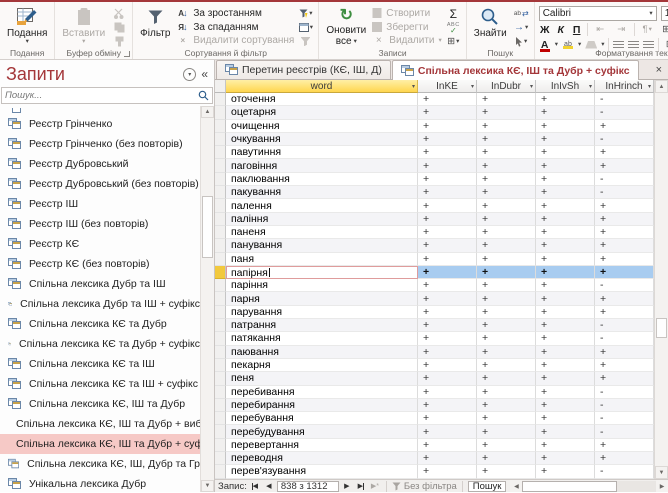 This screenshot has width=668, height=493. I want to click on word-cell: паня, so click(322, 259).